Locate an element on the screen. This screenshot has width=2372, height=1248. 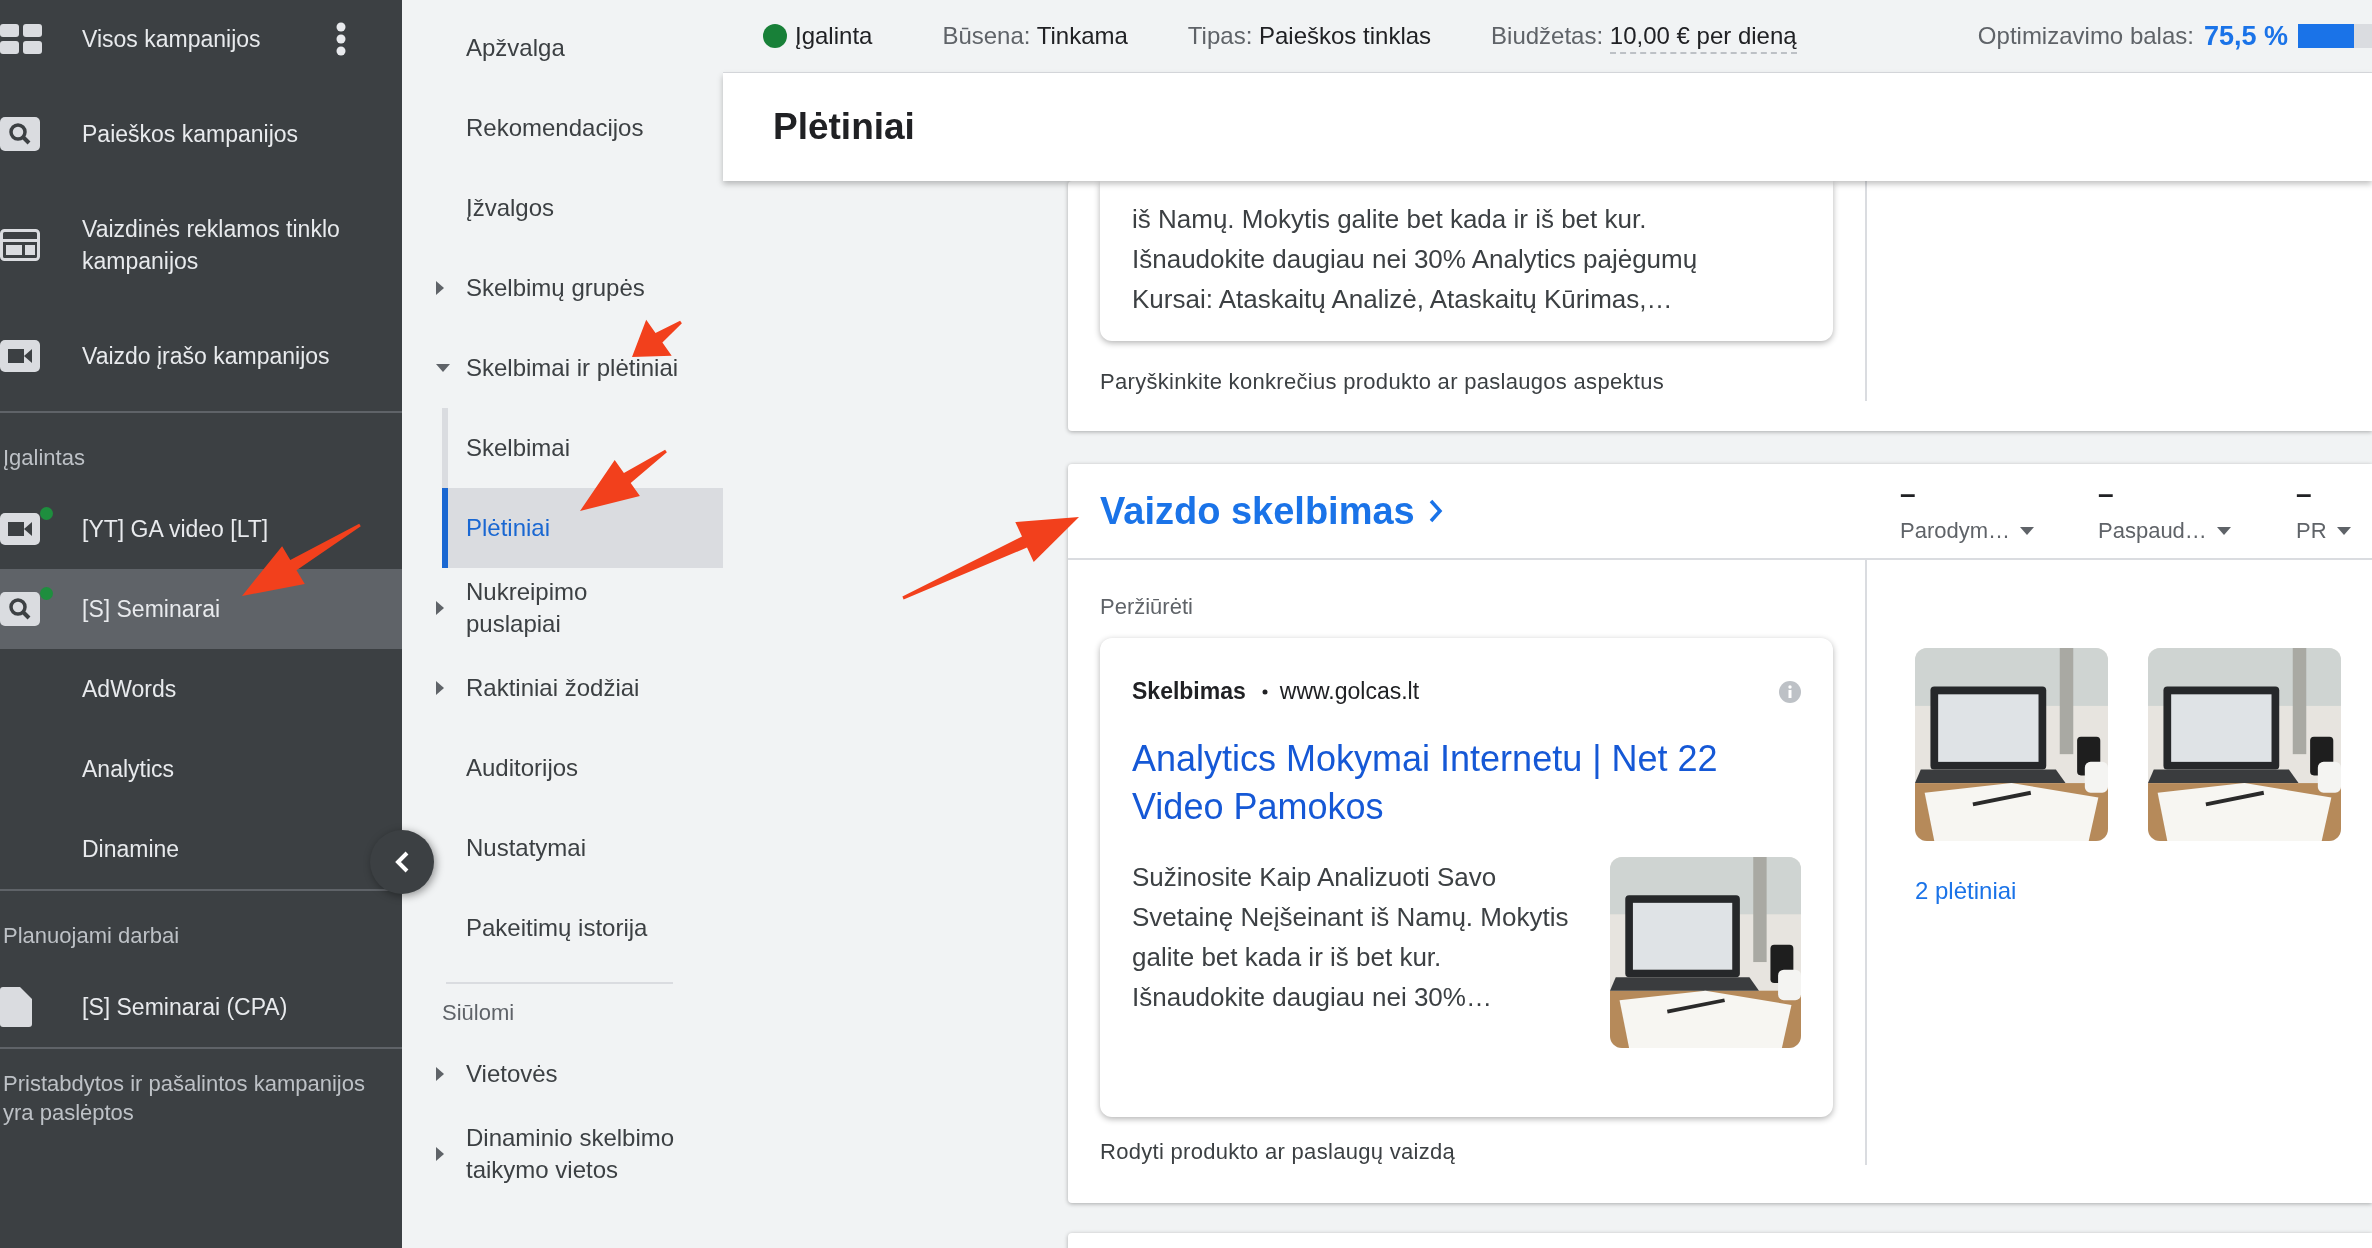
field-value: 10,00 € per dieną is located at coordinates (1703, 38).